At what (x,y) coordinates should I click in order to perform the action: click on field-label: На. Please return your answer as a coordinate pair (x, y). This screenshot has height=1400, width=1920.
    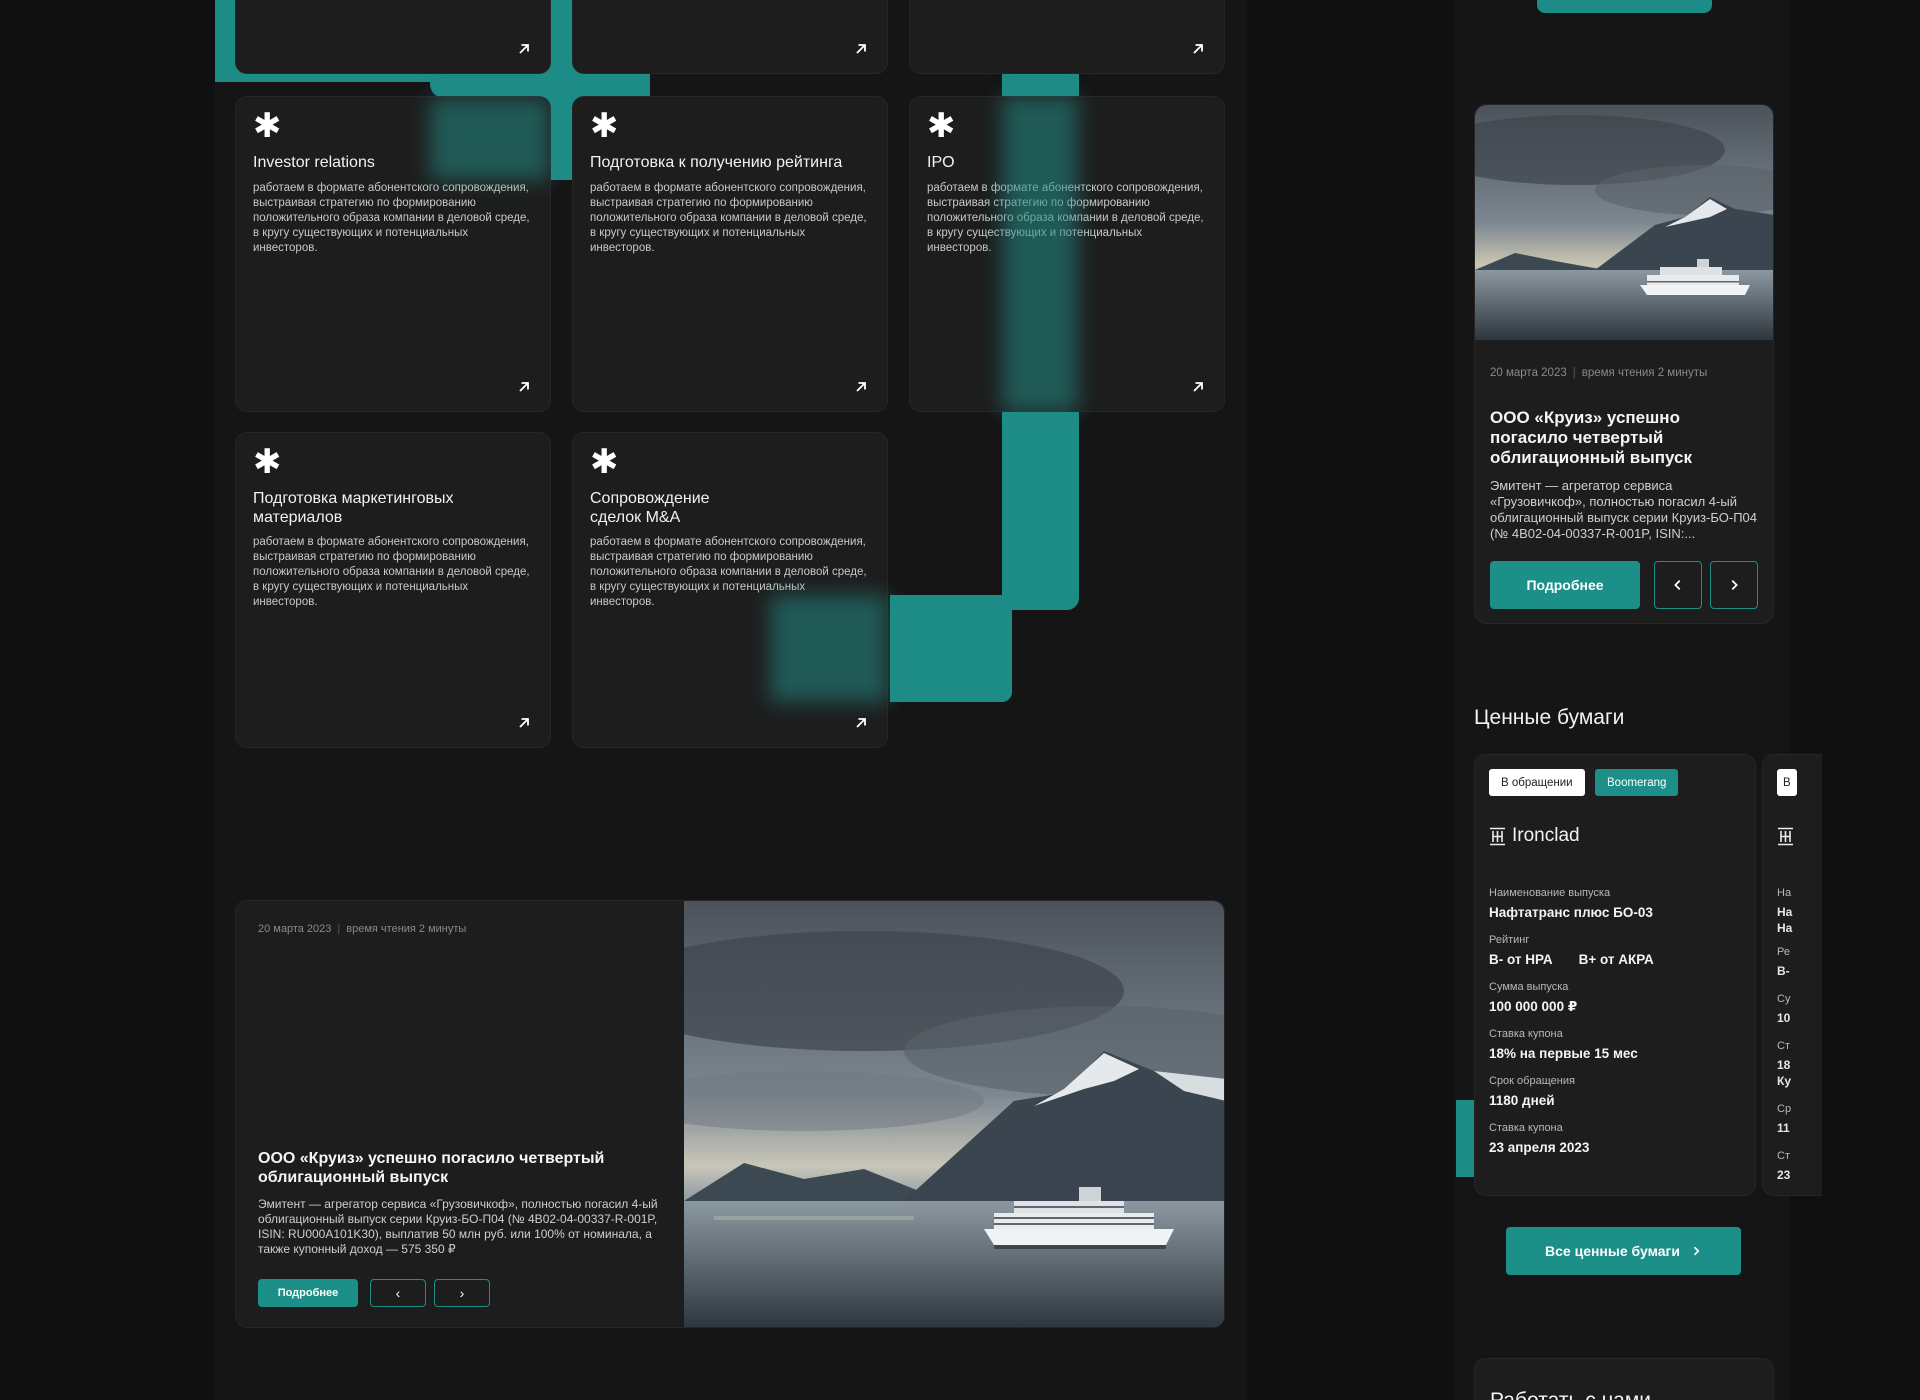
    Looking at the image, I should click on (1784, 893).